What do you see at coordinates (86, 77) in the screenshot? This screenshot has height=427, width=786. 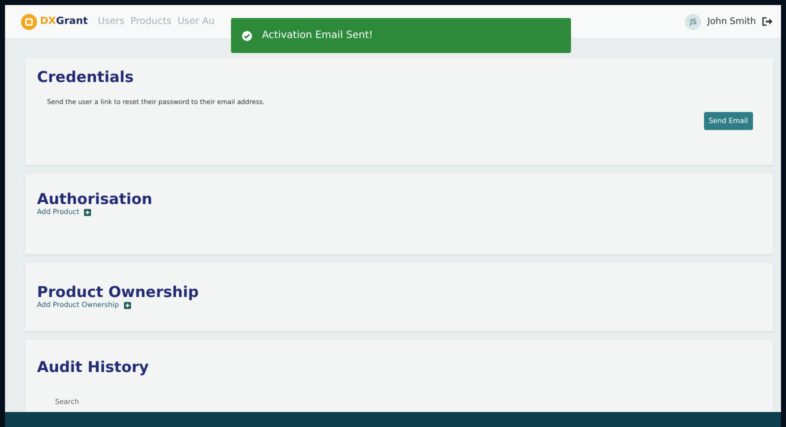 I see `section-title: Credentials` at bounding box center [86, 77].